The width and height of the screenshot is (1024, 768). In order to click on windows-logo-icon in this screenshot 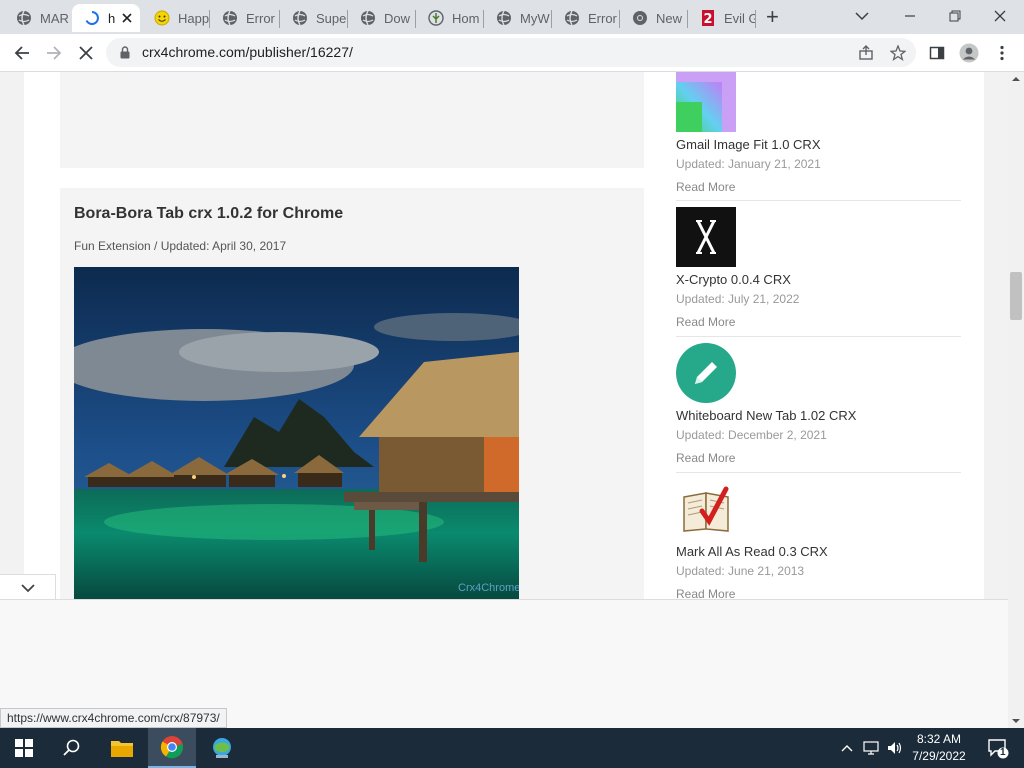, I will do `click(24, 748)`.